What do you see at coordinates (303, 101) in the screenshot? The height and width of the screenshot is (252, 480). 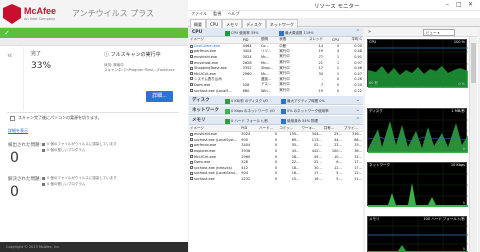 I see `disk-active-legend: 最大アクティブ時間 0%` at bounding box center [303, 101].